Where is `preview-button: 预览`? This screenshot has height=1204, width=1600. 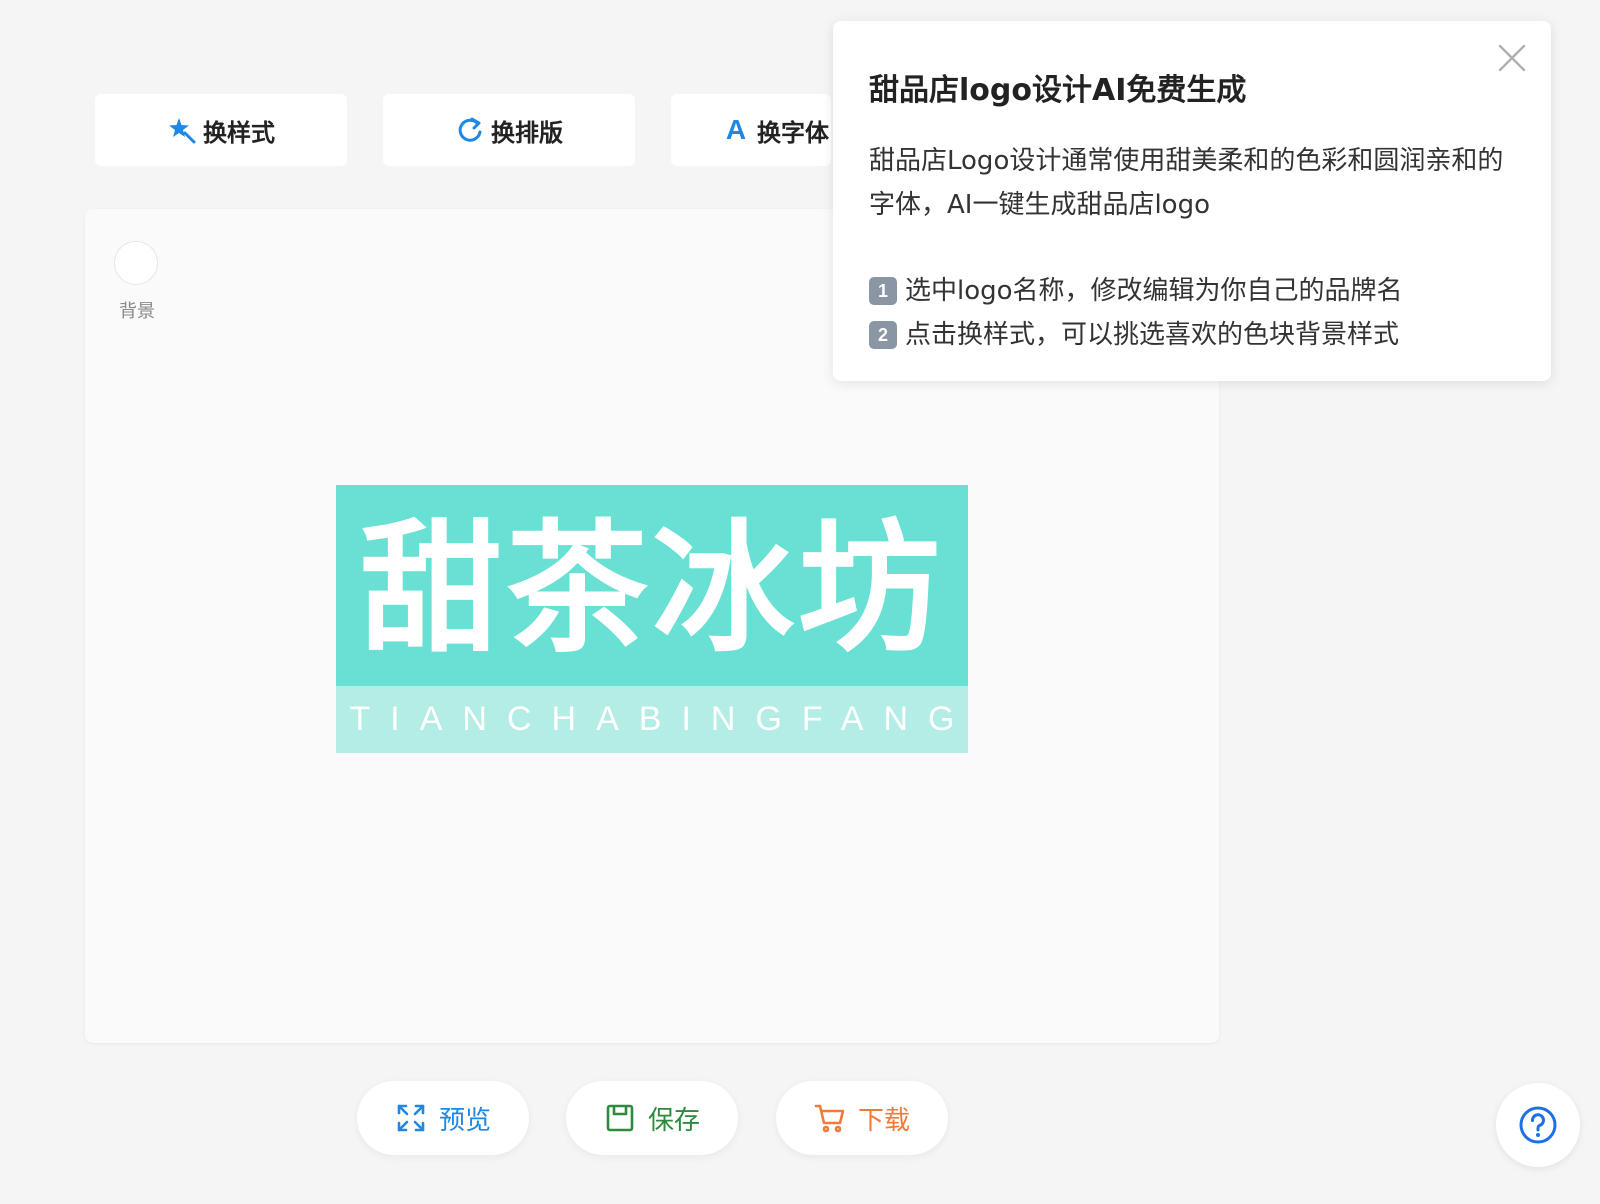 preview-button: 预览 is located at coordinates (443, 1118).